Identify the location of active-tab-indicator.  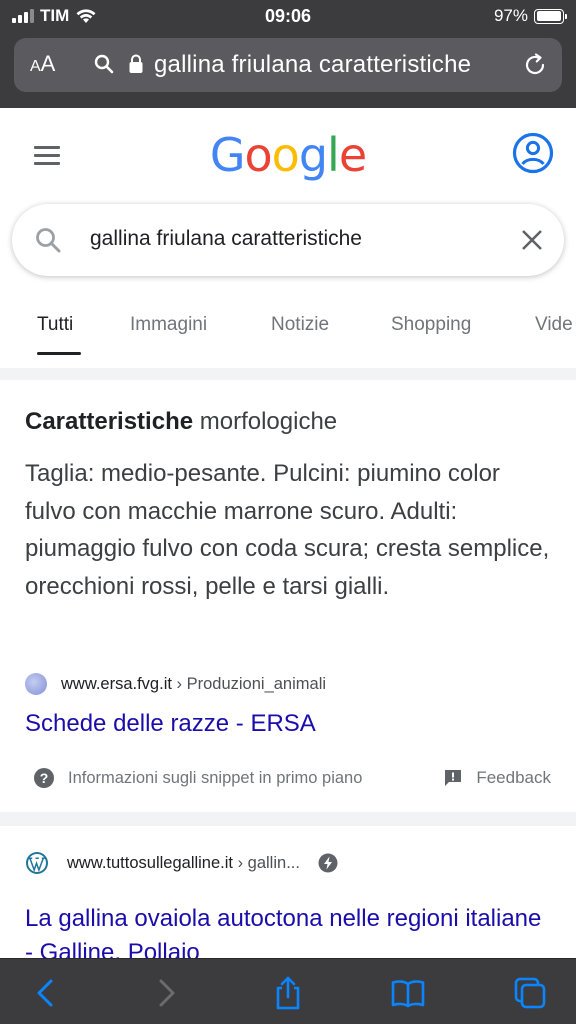
(59, 353).